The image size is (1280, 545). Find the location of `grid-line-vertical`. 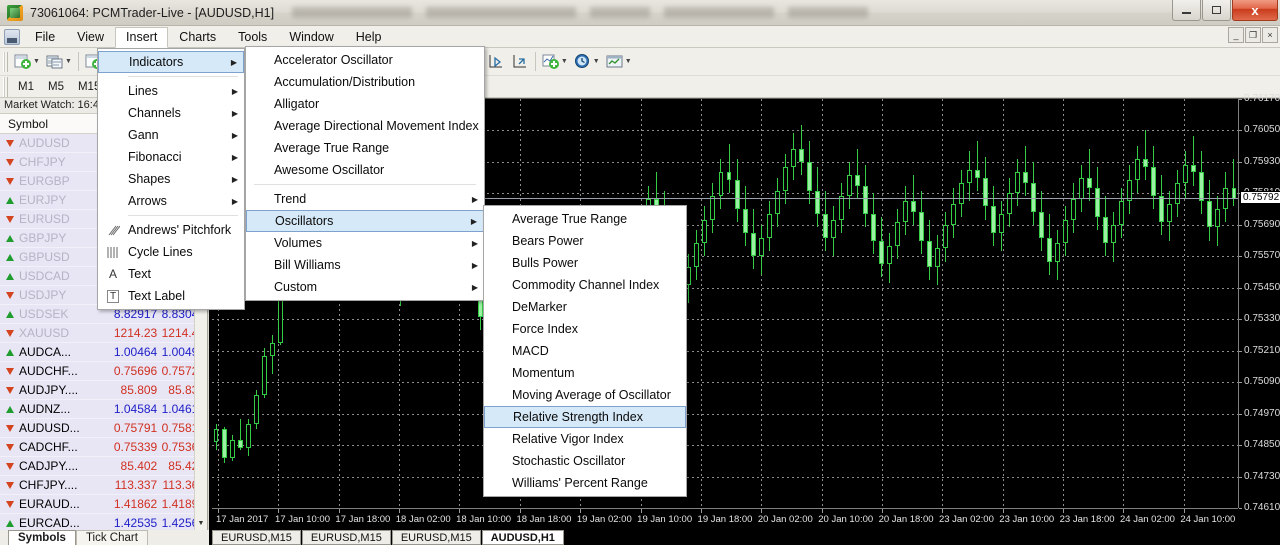

grid-line-vertical is located at coordinates (1063, 303).